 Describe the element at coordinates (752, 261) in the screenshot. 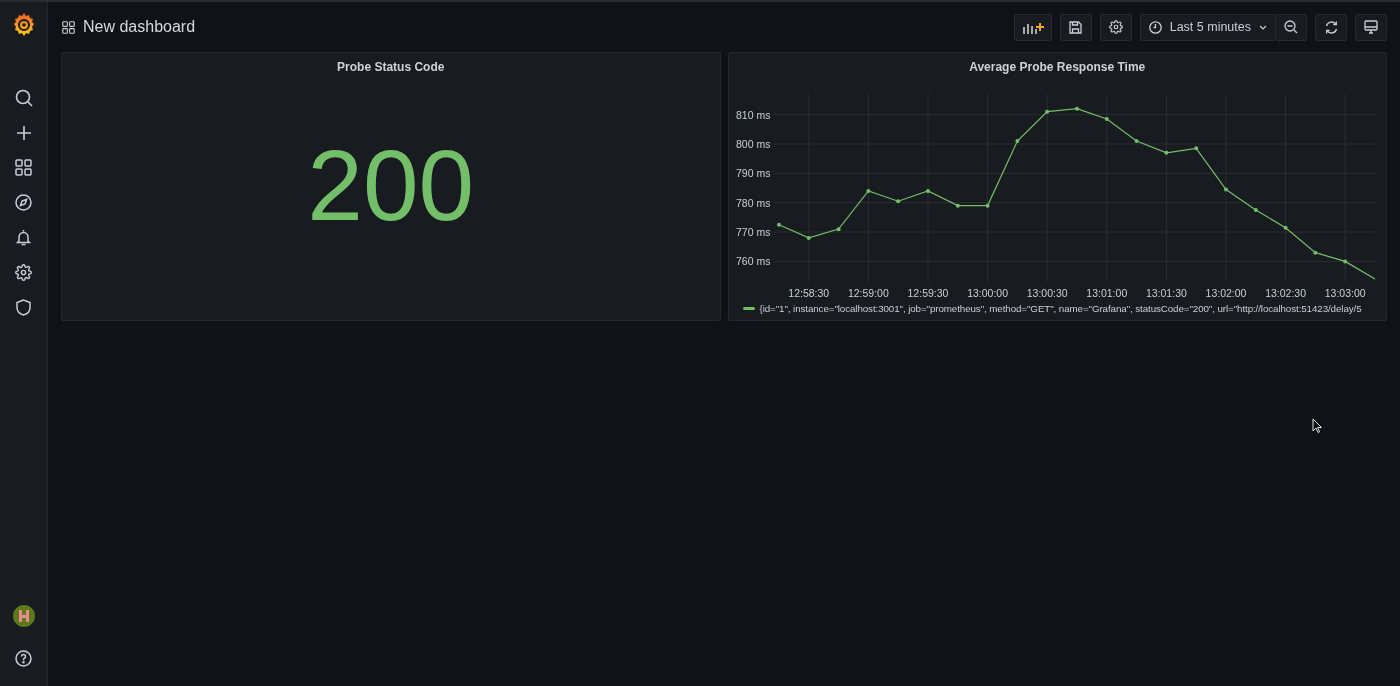

I see `y-axis-label: 760 ms` at that location.